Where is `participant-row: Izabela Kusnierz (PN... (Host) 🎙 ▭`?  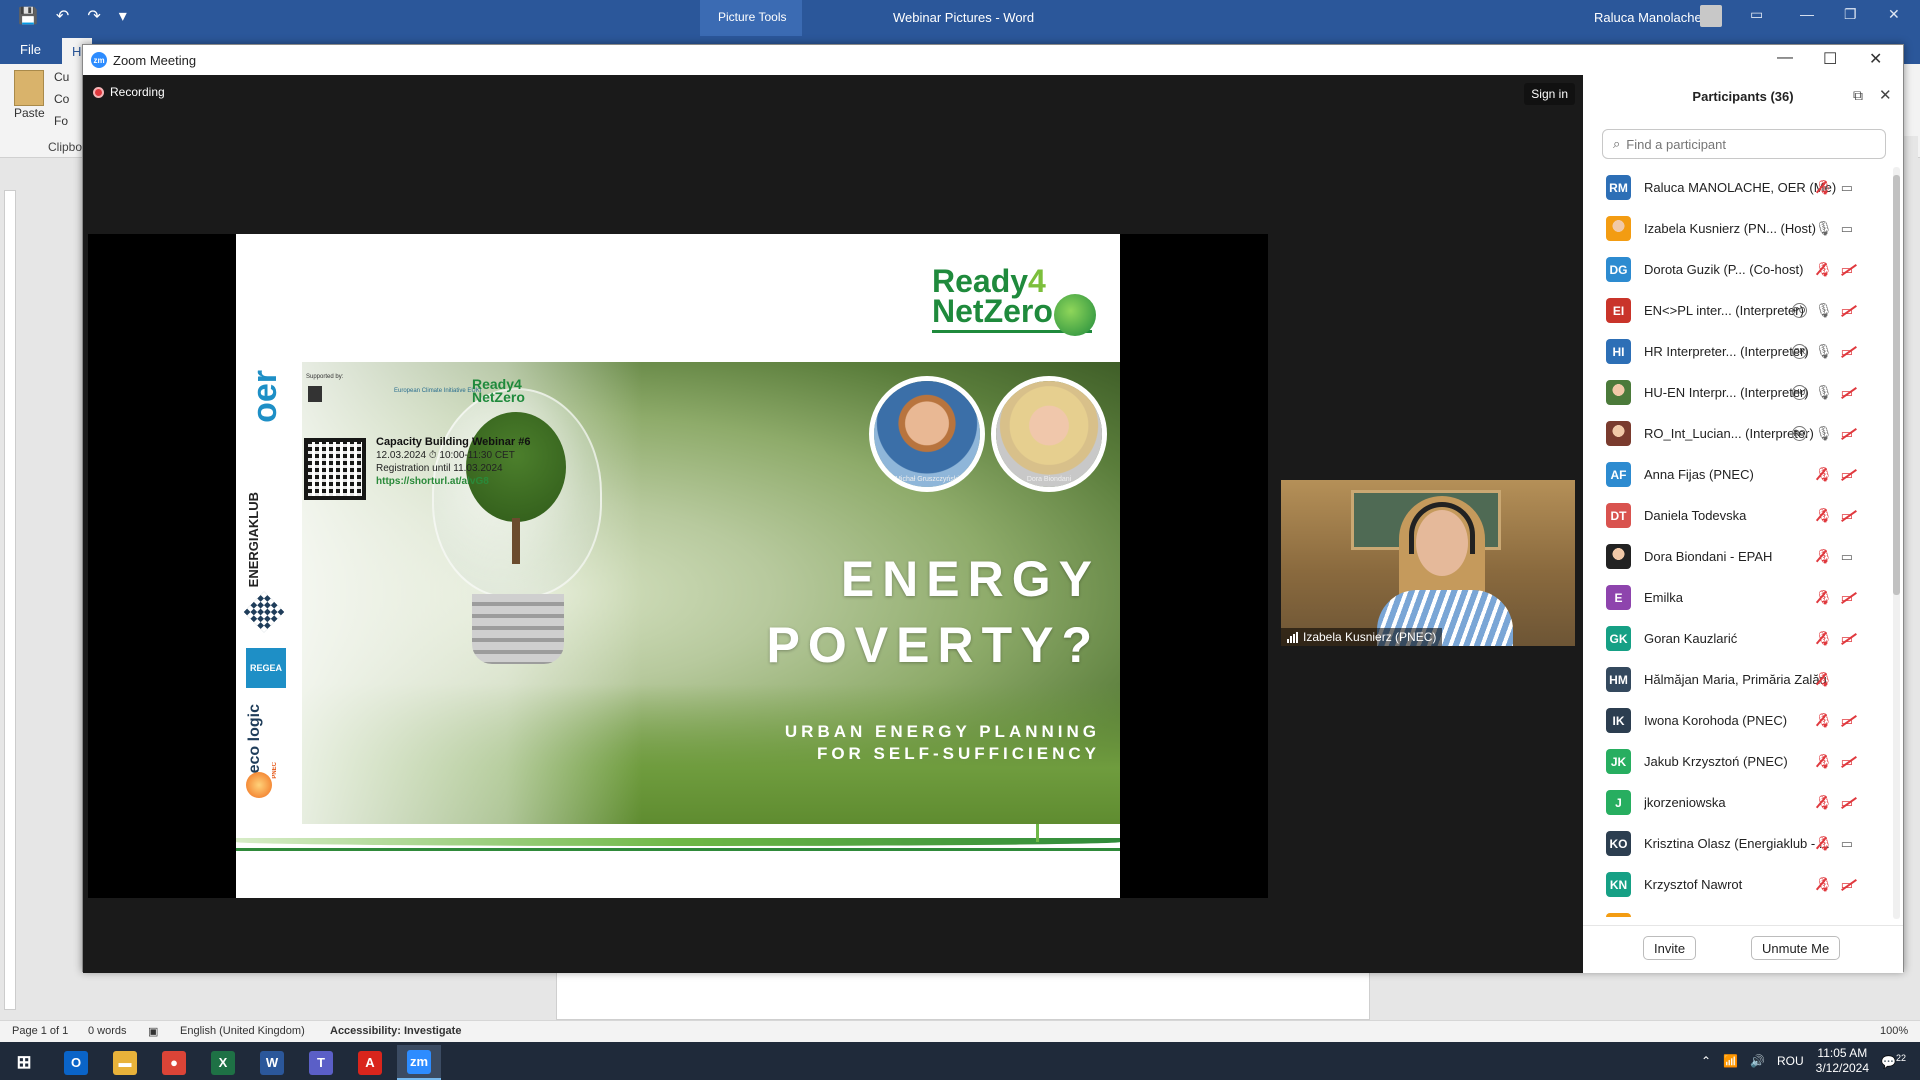 participant-row: Izabela Kusnierz (PN... (Host) 🎙 ▭ is located at coordinates (1738, 228).